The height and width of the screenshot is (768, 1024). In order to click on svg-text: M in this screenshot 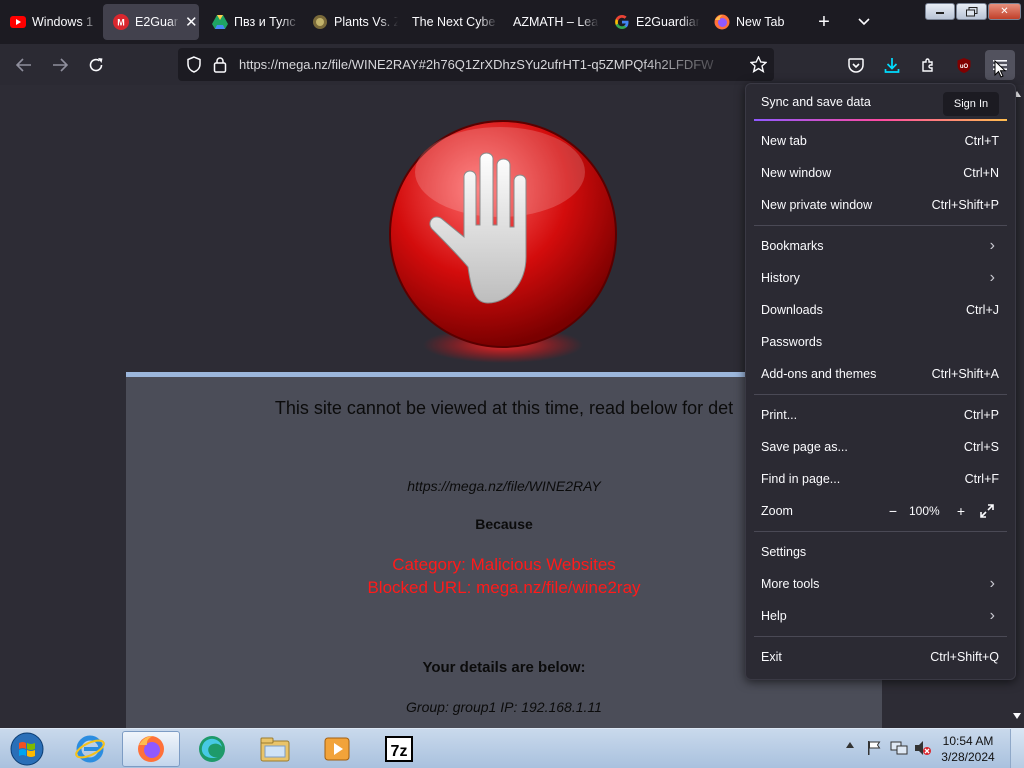, I will do `click(121, 23)`.